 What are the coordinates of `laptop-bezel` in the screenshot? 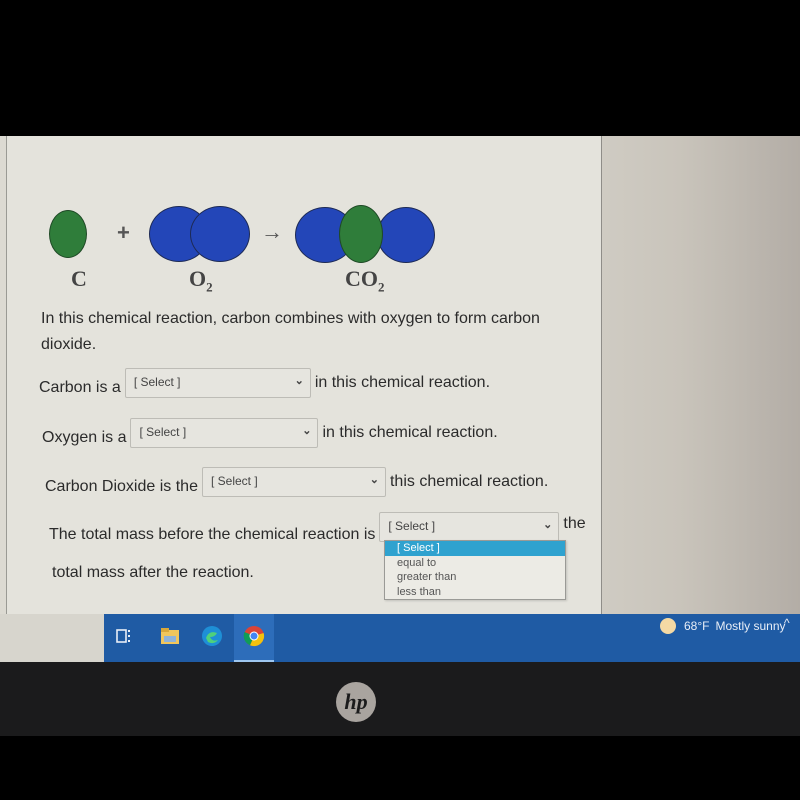 It's located at (400, 699).